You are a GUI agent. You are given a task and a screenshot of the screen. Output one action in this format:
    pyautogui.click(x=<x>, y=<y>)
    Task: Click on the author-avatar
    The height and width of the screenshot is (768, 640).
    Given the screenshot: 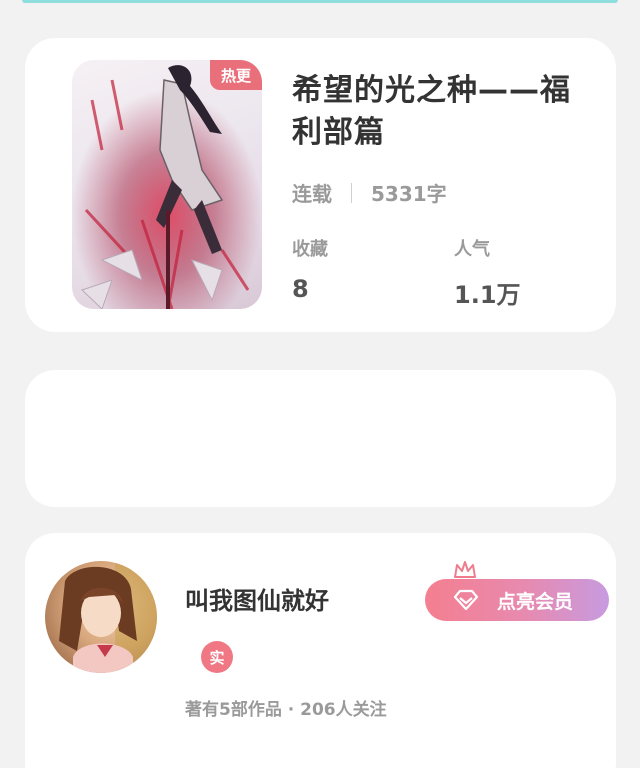 What is the action you would take?
    pyautogui.click(x=101, y=617)
    